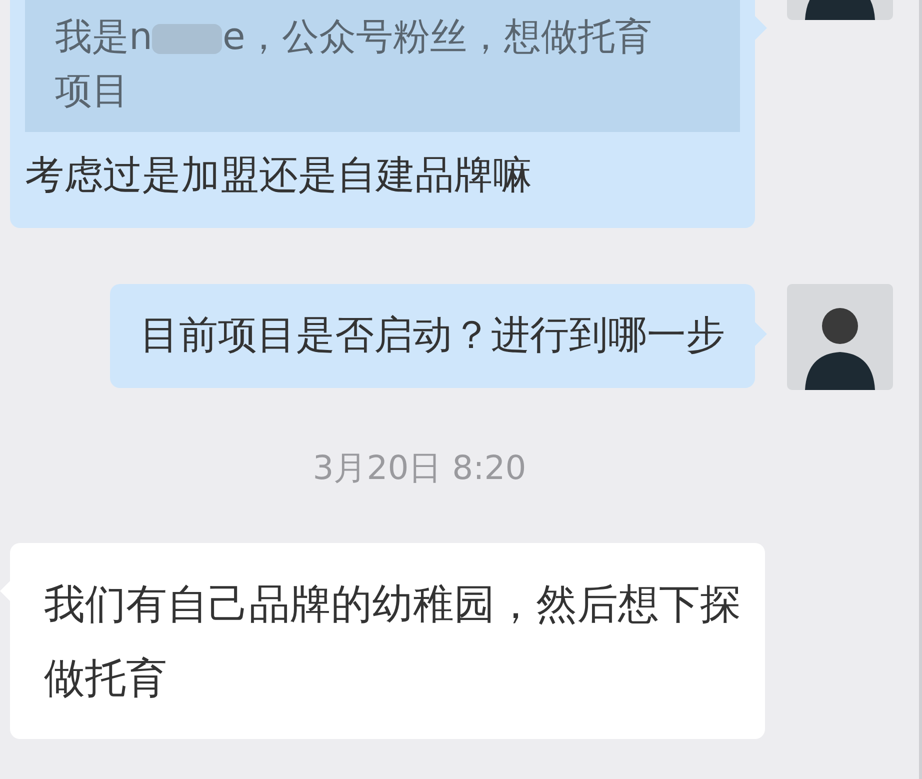 The width and height of the screenshot is (922, 779). I want to click on redaction-blur, so click(187, 39).